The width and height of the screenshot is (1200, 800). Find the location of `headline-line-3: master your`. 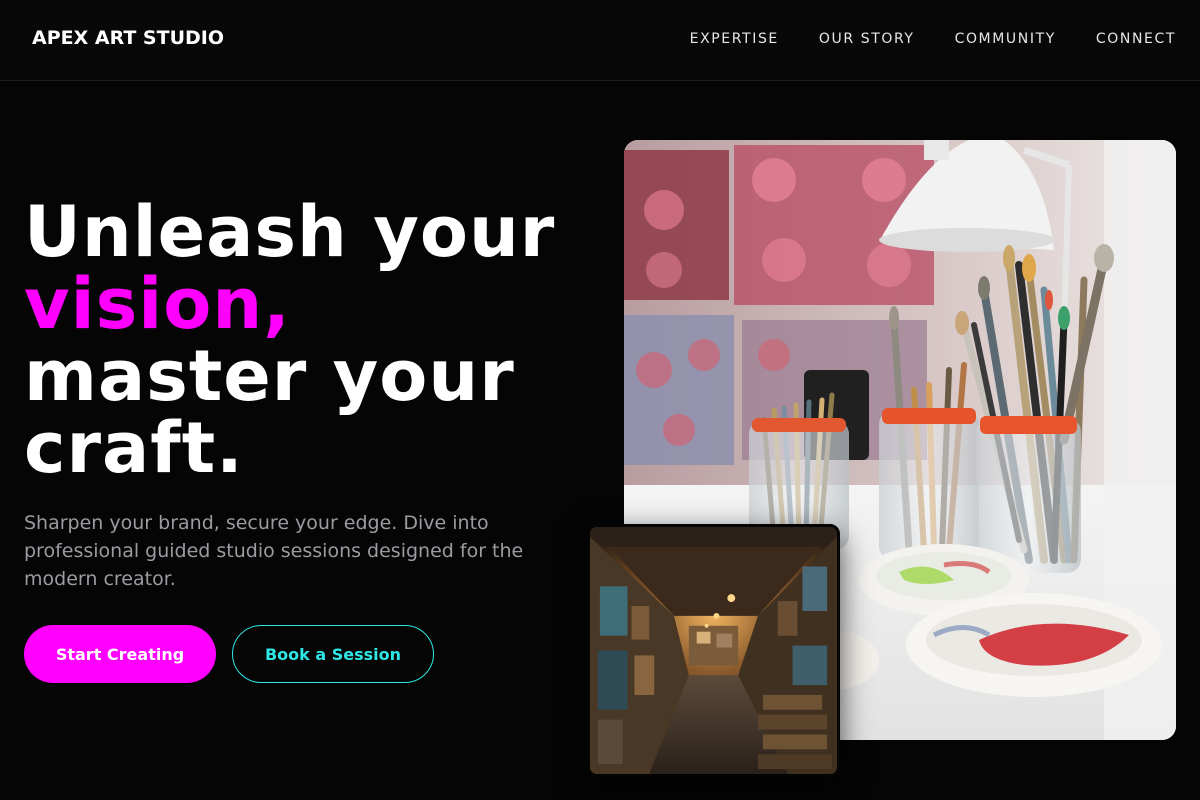

headline-line-3: master your is located at coordinates (269, 376).